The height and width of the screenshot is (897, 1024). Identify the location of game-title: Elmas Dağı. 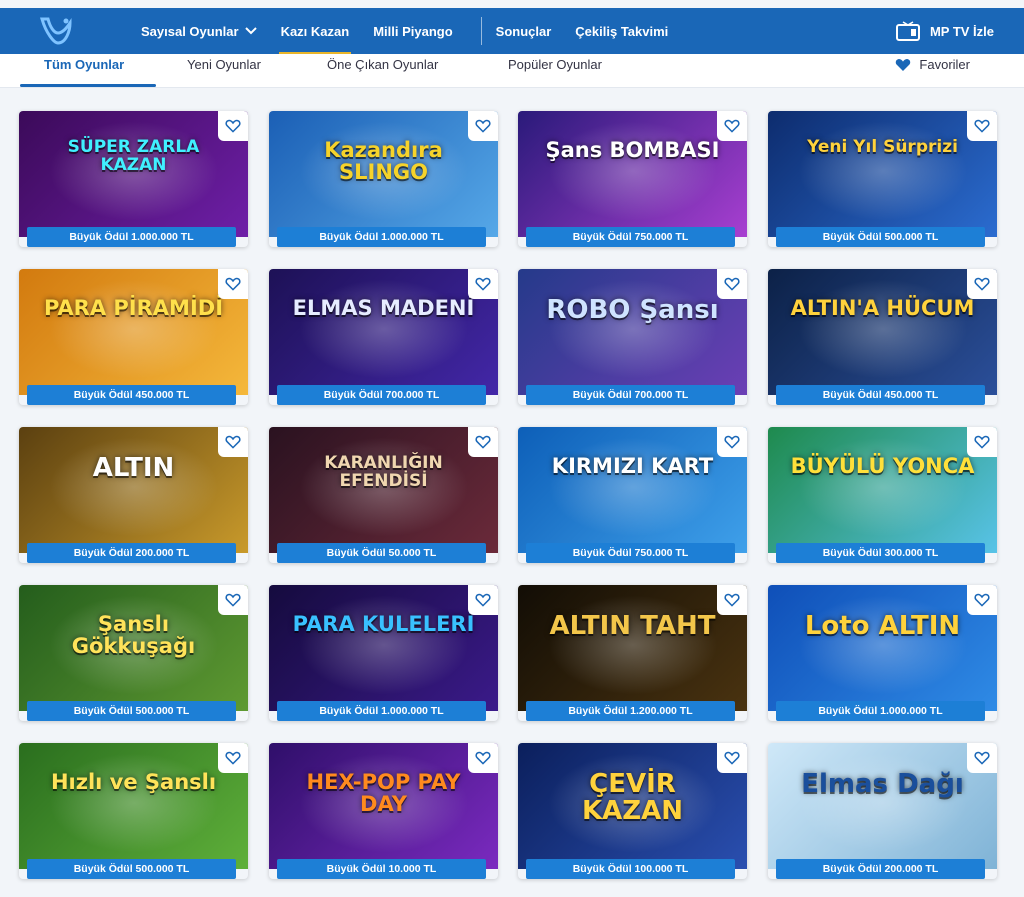
(882, 784).